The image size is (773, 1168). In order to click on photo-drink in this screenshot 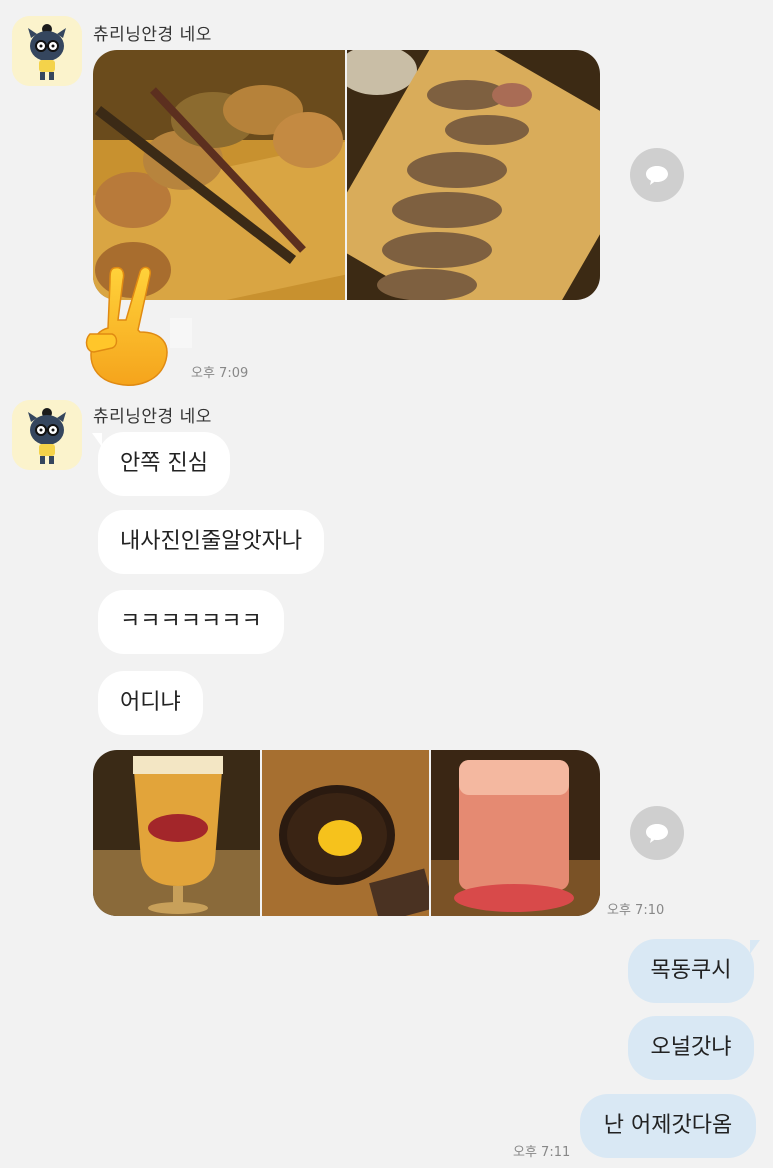, I will do `click(515, 833)`.